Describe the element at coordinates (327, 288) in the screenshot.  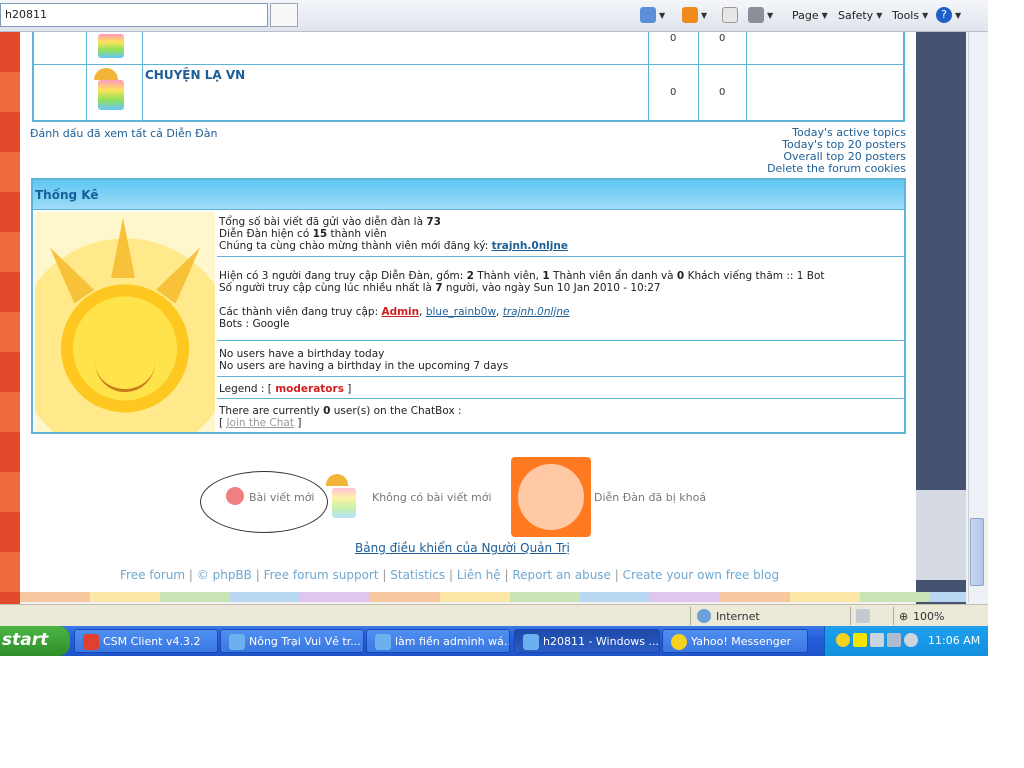
I see `record-text: Số người truy cập cùng lúc nhiều nhất là` at that location.